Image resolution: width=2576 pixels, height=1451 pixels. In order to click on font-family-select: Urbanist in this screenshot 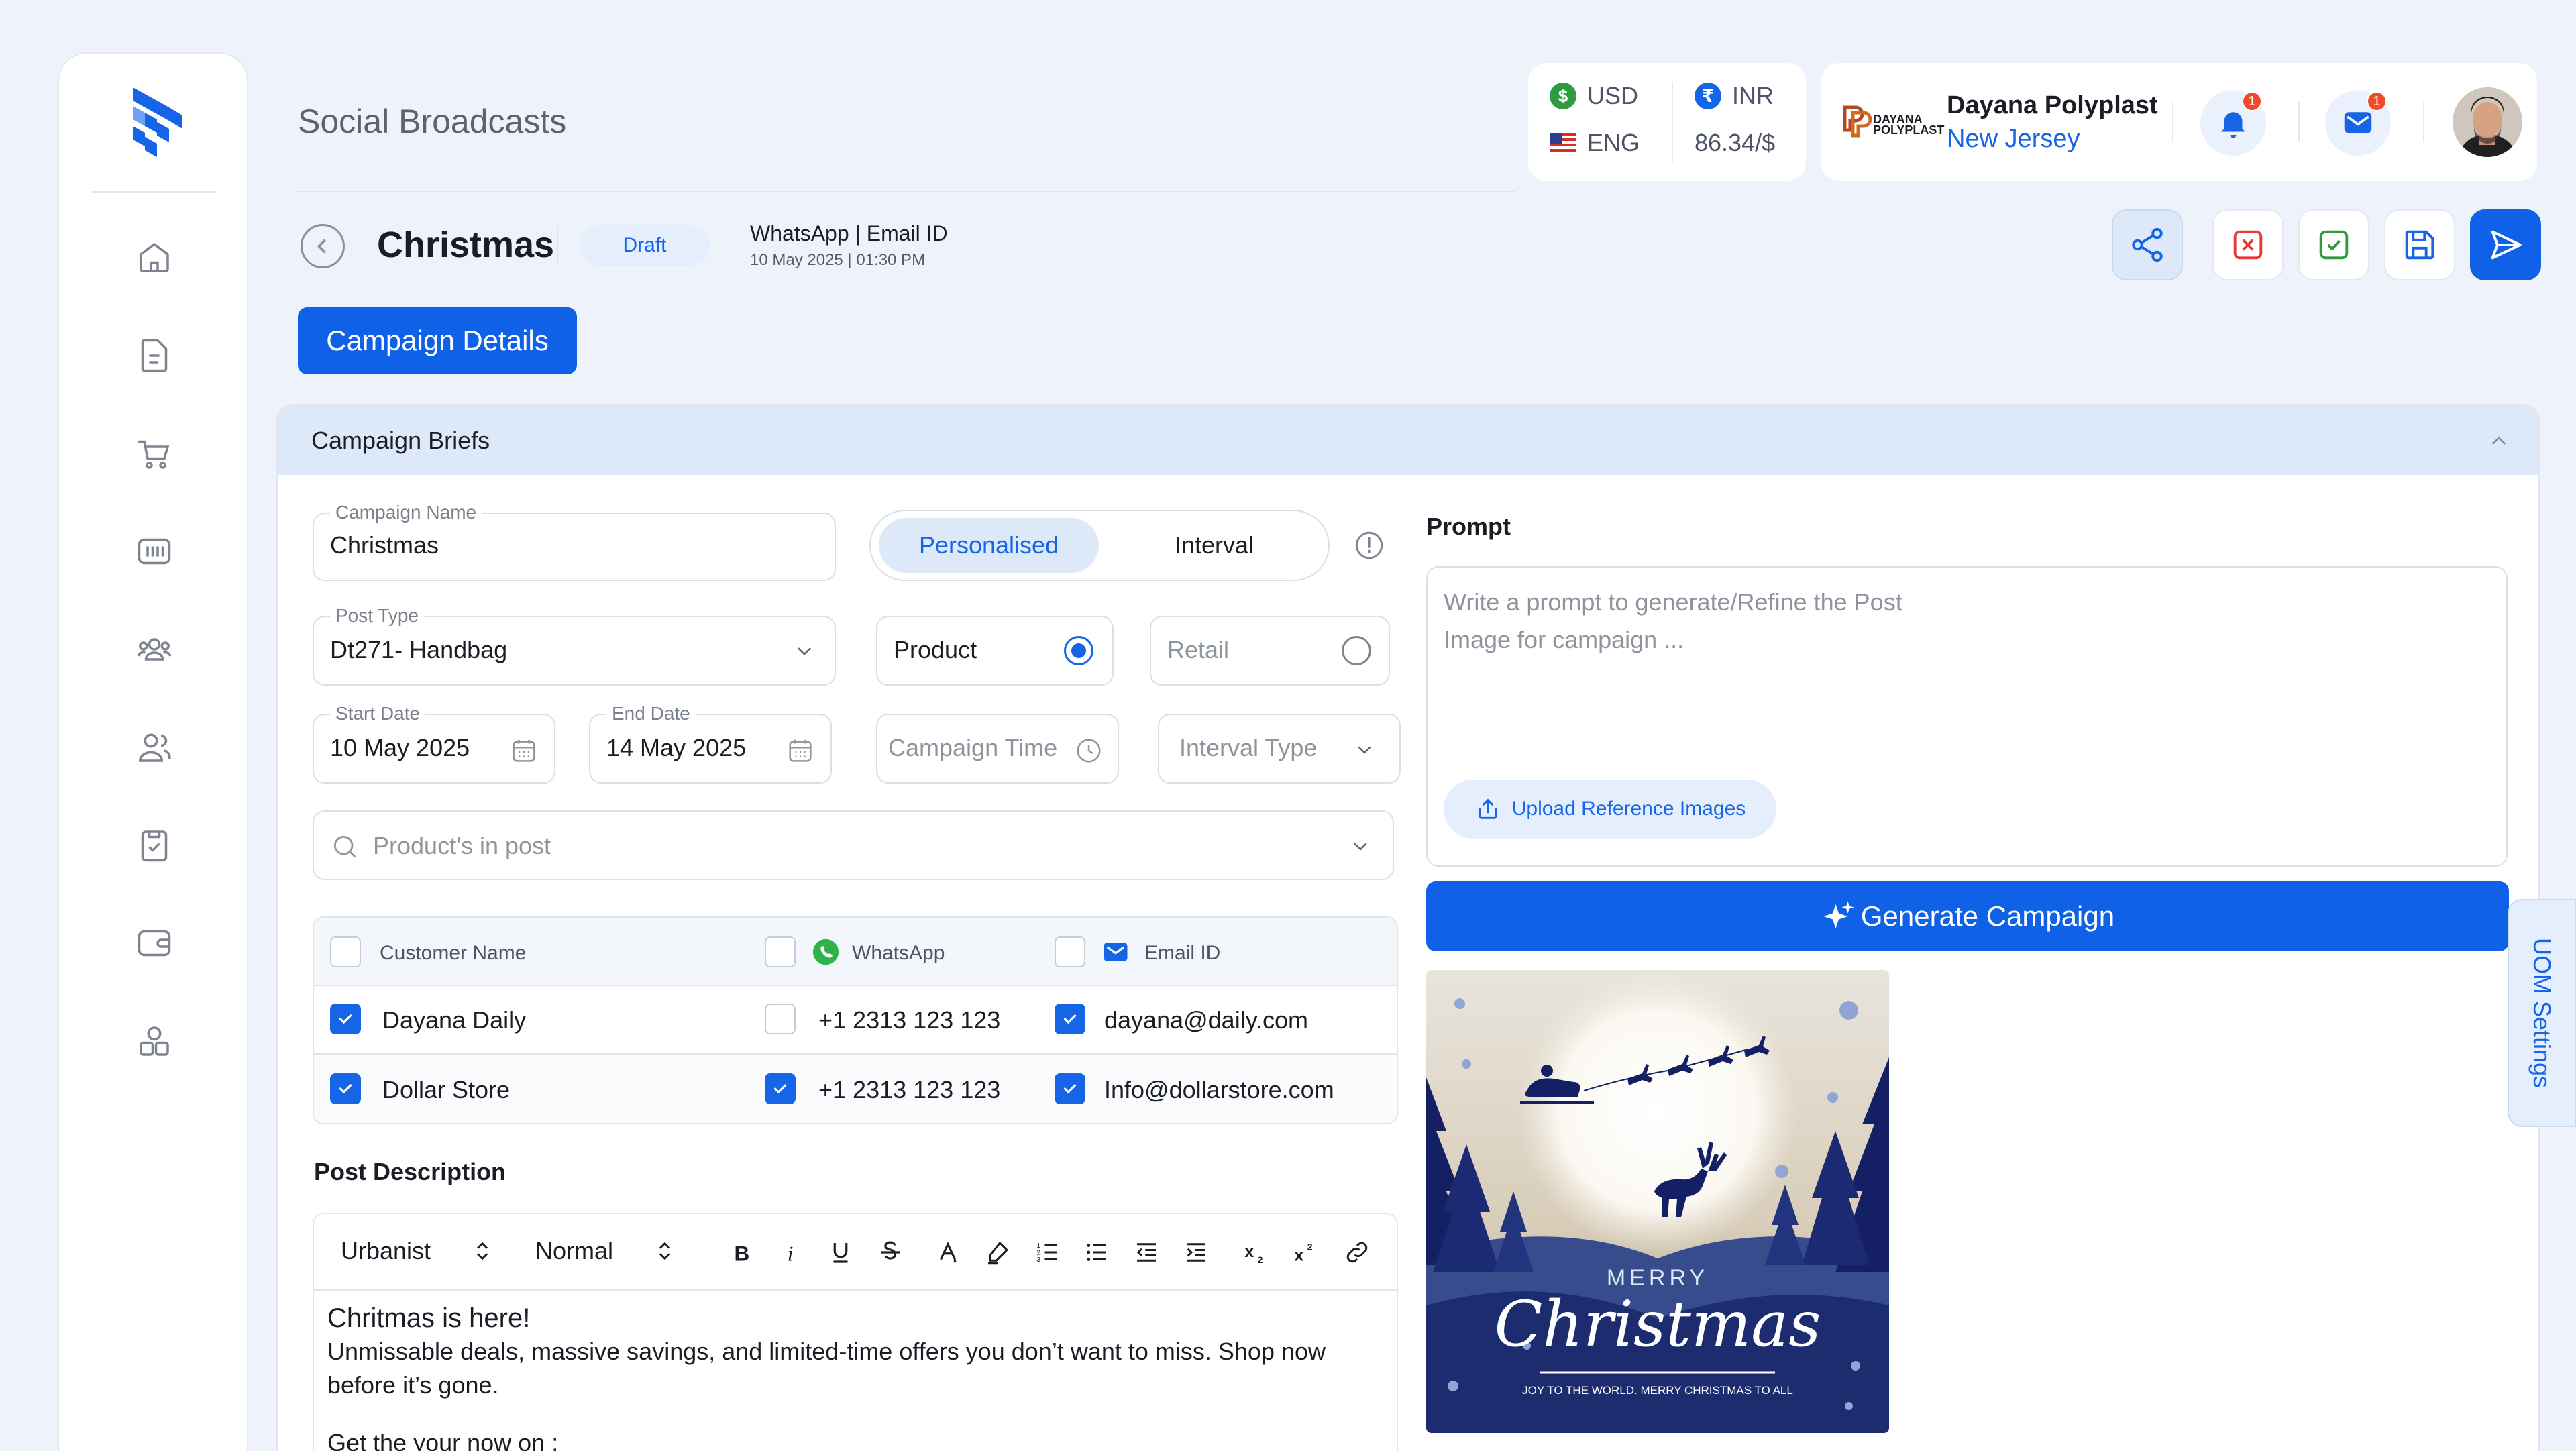, I will do `click(417, 1251)`.